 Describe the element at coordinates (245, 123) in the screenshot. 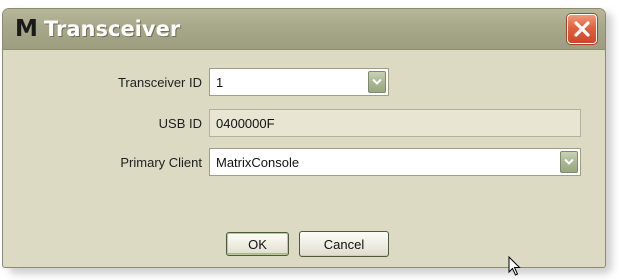

I see `usb-id-value: 0400000F` at that location.